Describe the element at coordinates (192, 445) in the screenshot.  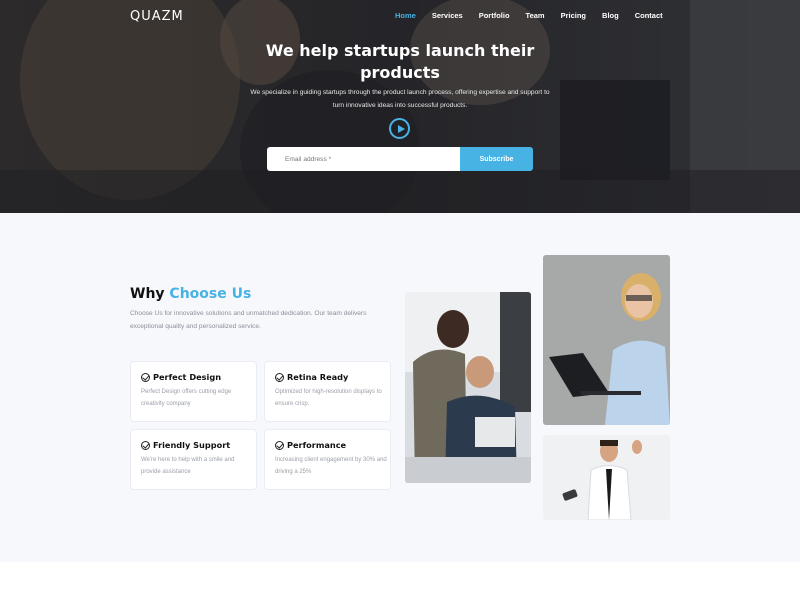
I see `feature-title: Friendly Support` at that location.